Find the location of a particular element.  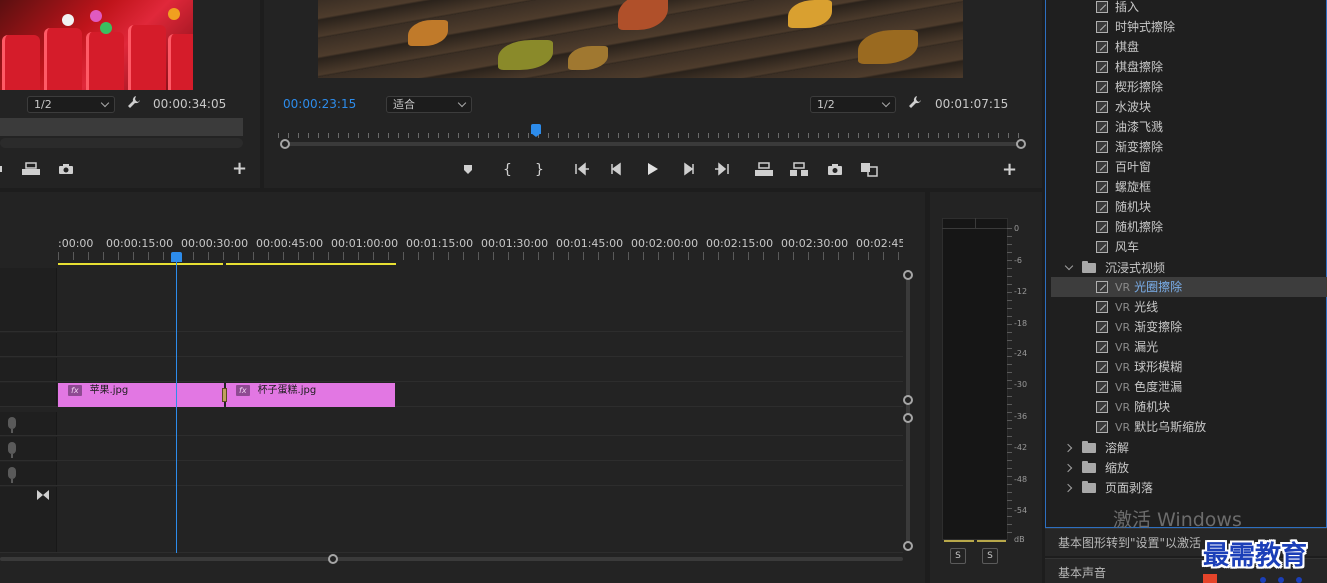

effect-item: VR 色度泄漏 is located at coordinates (1189, 387).